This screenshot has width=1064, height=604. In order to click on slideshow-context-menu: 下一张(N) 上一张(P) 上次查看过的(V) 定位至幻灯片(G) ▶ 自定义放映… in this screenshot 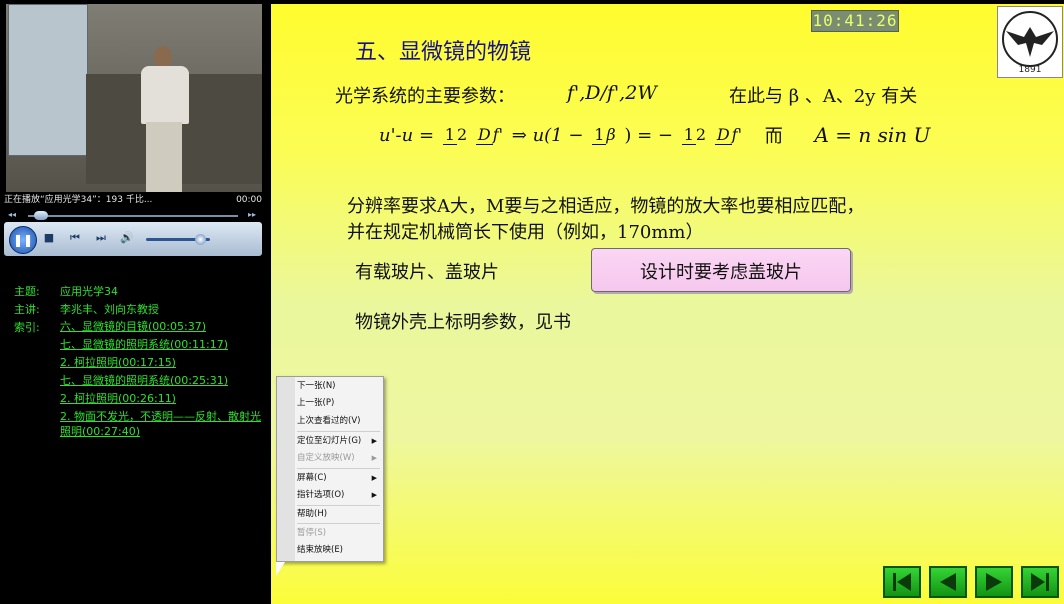, I will do `click(330, 469)`.